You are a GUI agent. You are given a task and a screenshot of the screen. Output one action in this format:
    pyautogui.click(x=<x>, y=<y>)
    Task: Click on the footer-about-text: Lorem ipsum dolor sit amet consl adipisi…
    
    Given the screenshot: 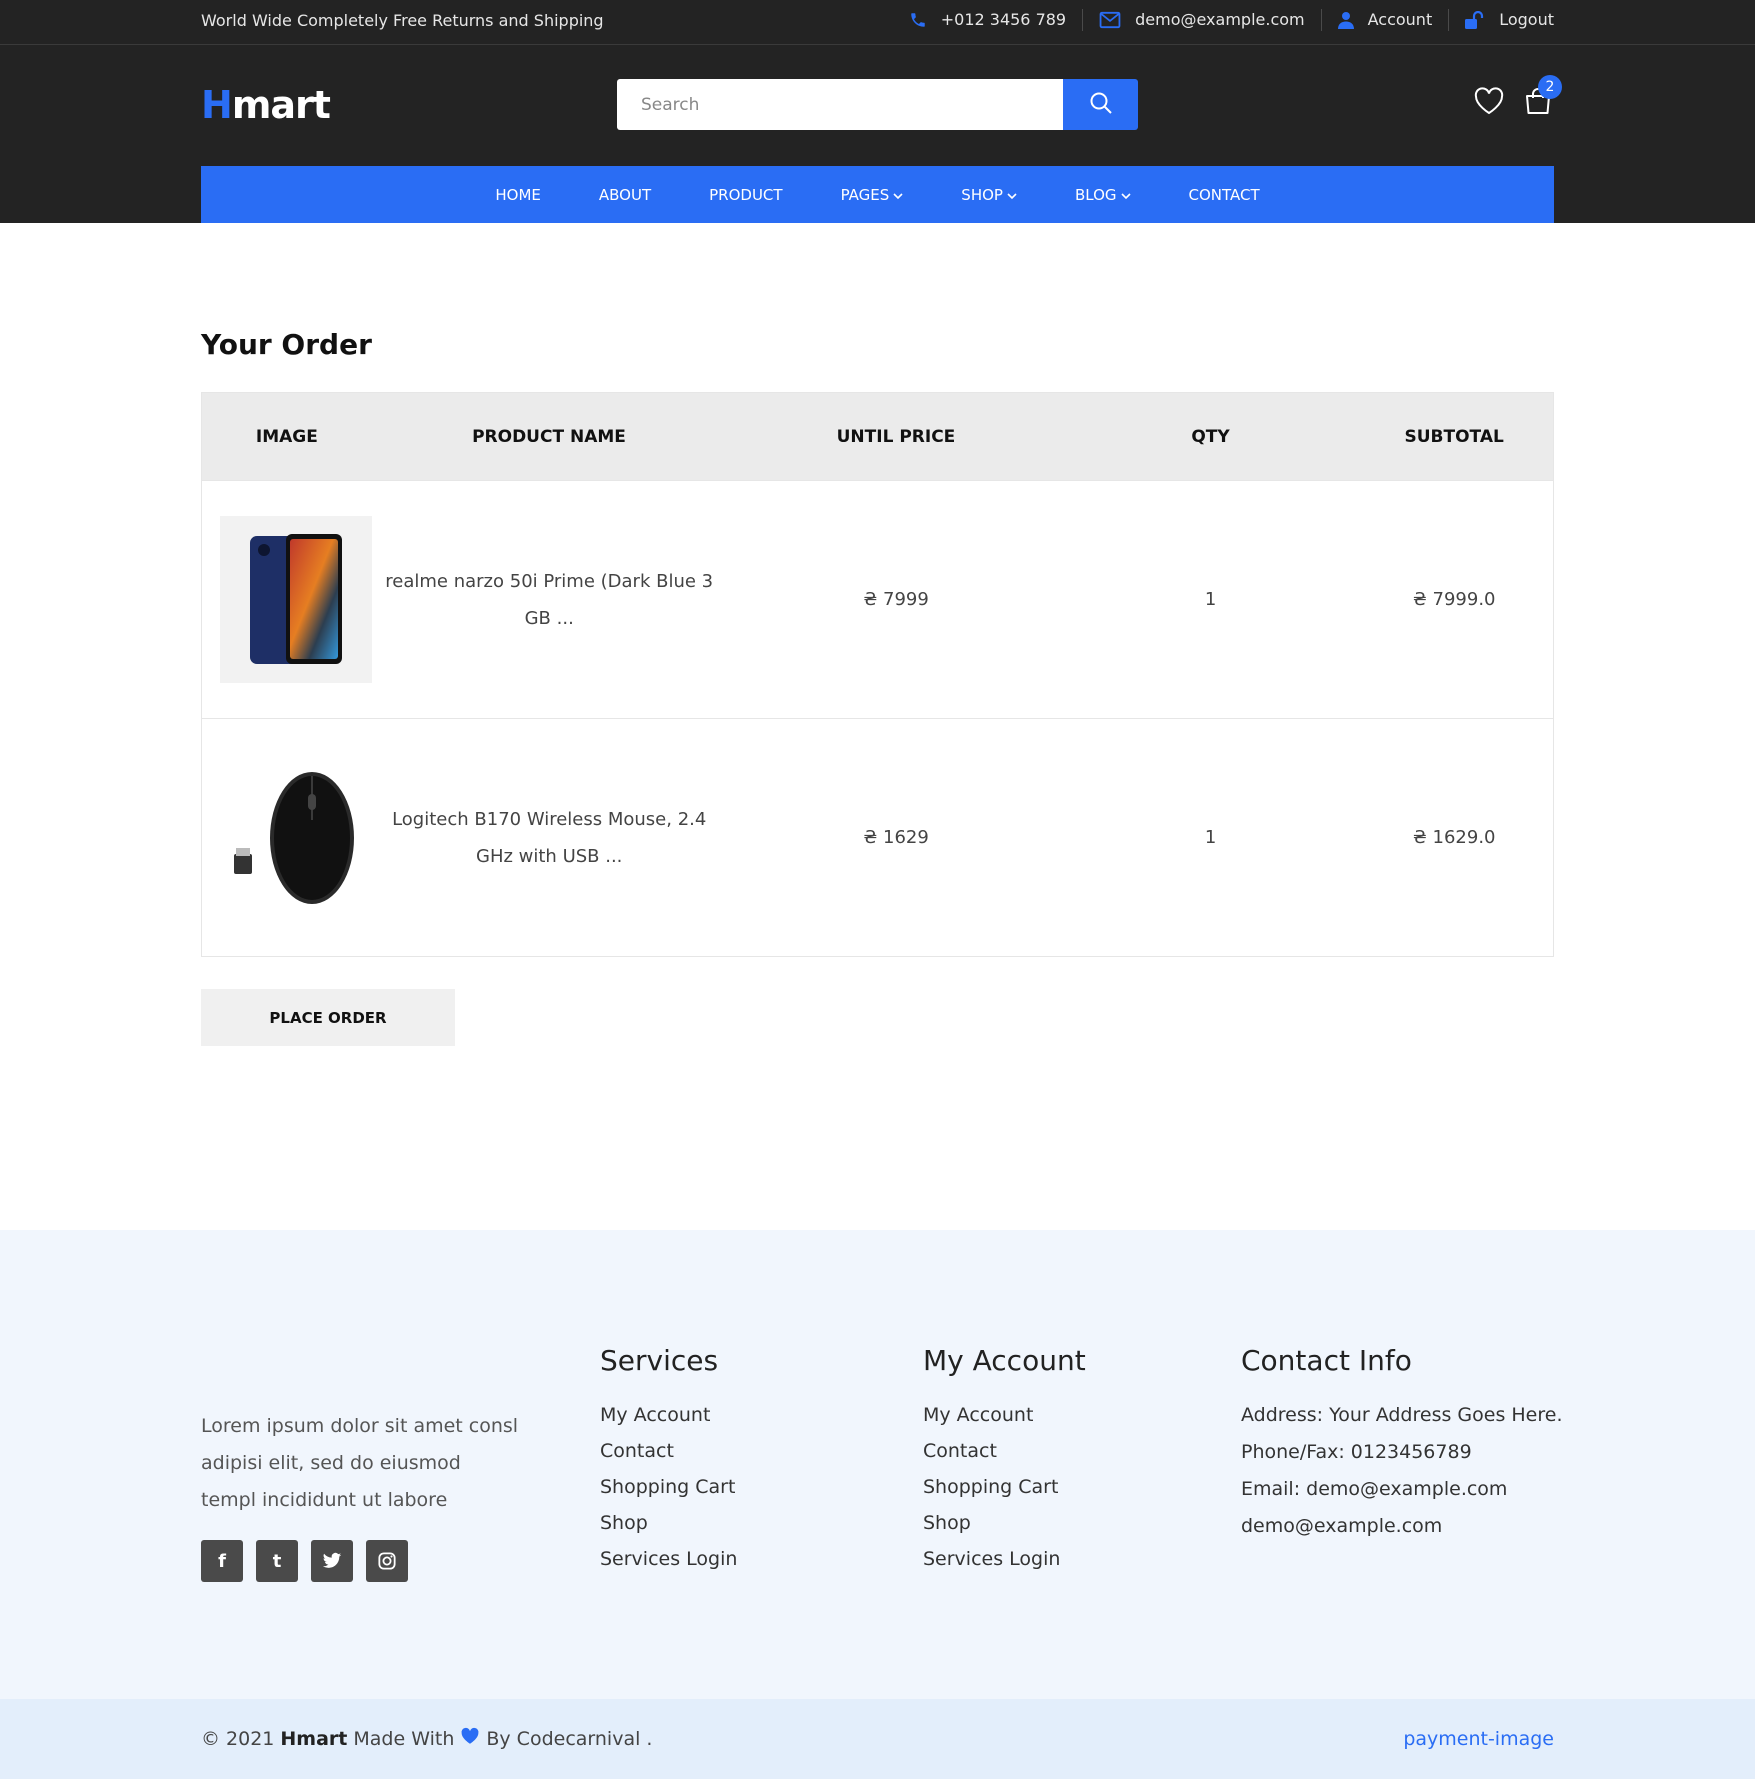 What is the action you would take?
    pyautogui.click(x=360, y=1463)
    